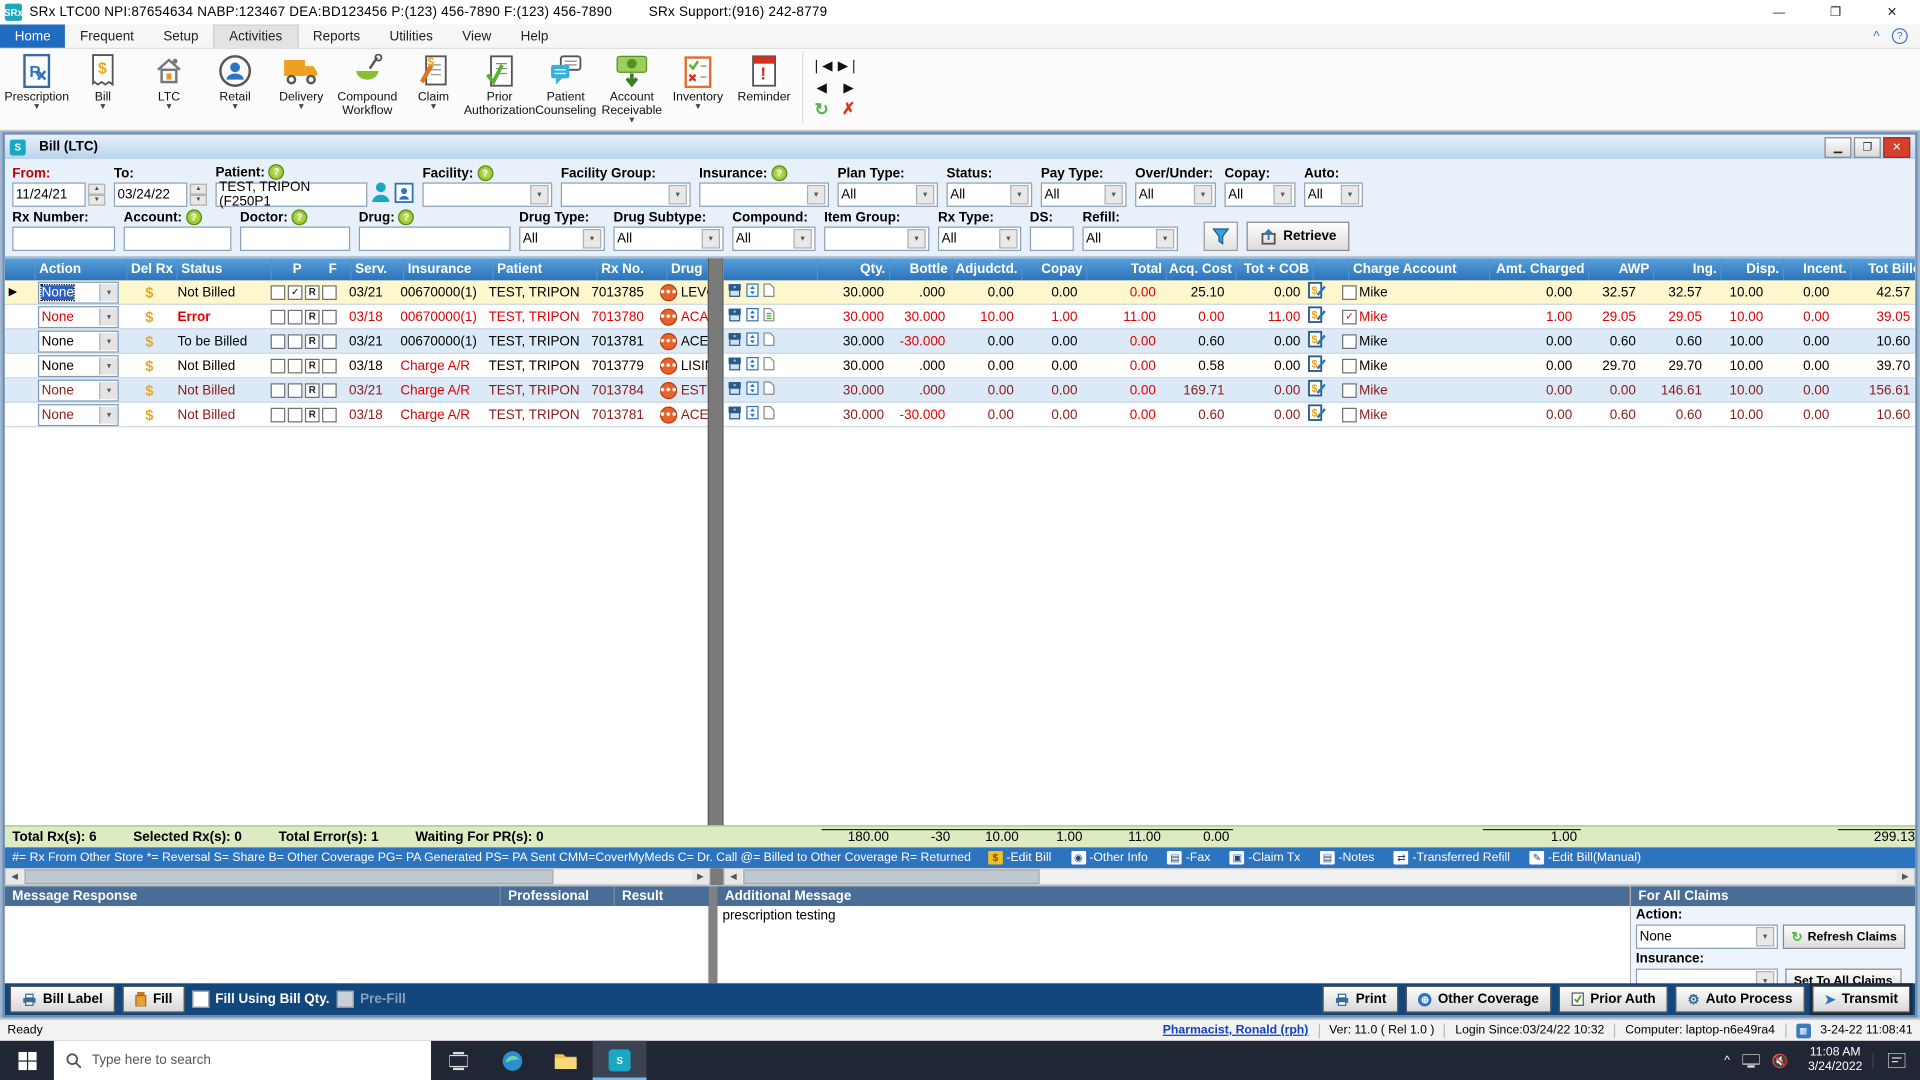 The image size is (1920, 1080). I want to click on action-center-button, so click(1896, 1060).